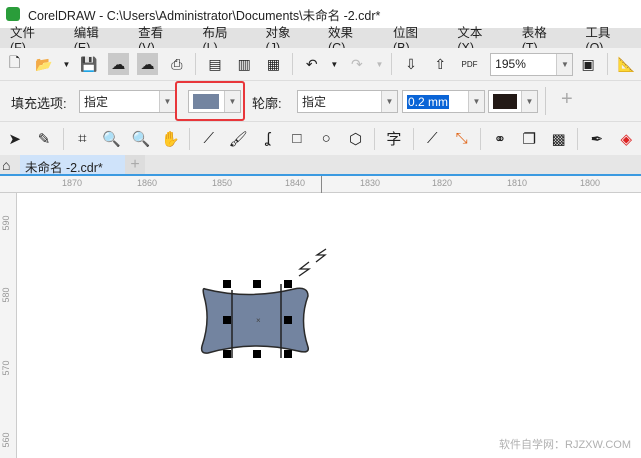 The height and width of the screenshot is (458, 641). I want to click on zoom-level-combo: 195% ▼, so click(532, 64).